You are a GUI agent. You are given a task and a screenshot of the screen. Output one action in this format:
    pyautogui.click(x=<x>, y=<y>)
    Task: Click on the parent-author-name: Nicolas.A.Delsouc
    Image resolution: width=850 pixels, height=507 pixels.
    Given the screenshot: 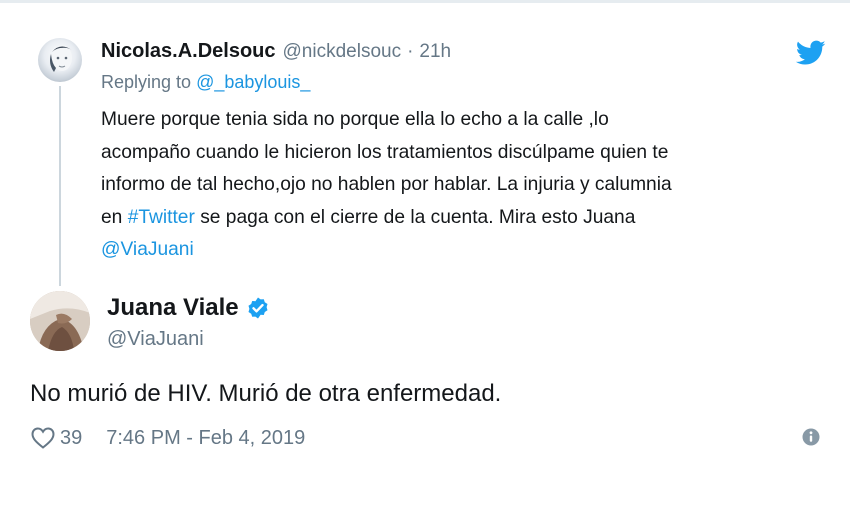 What is the action you would take?
    pyautogui.click(x=188, y=51)
    